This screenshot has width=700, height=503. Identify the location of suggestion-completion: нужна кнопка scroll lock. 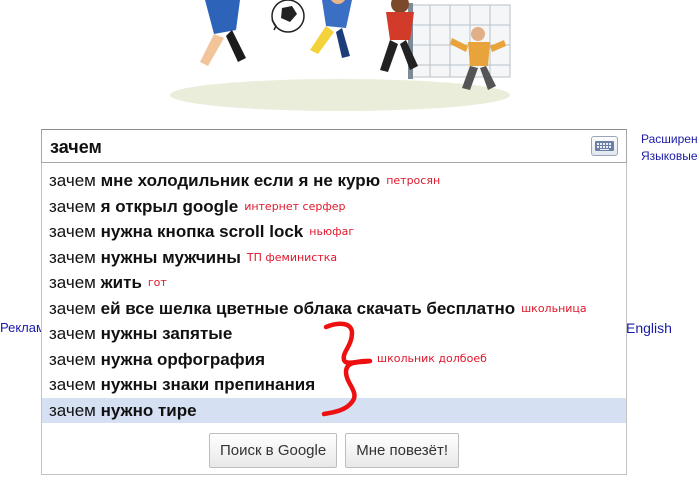
(202, 231).